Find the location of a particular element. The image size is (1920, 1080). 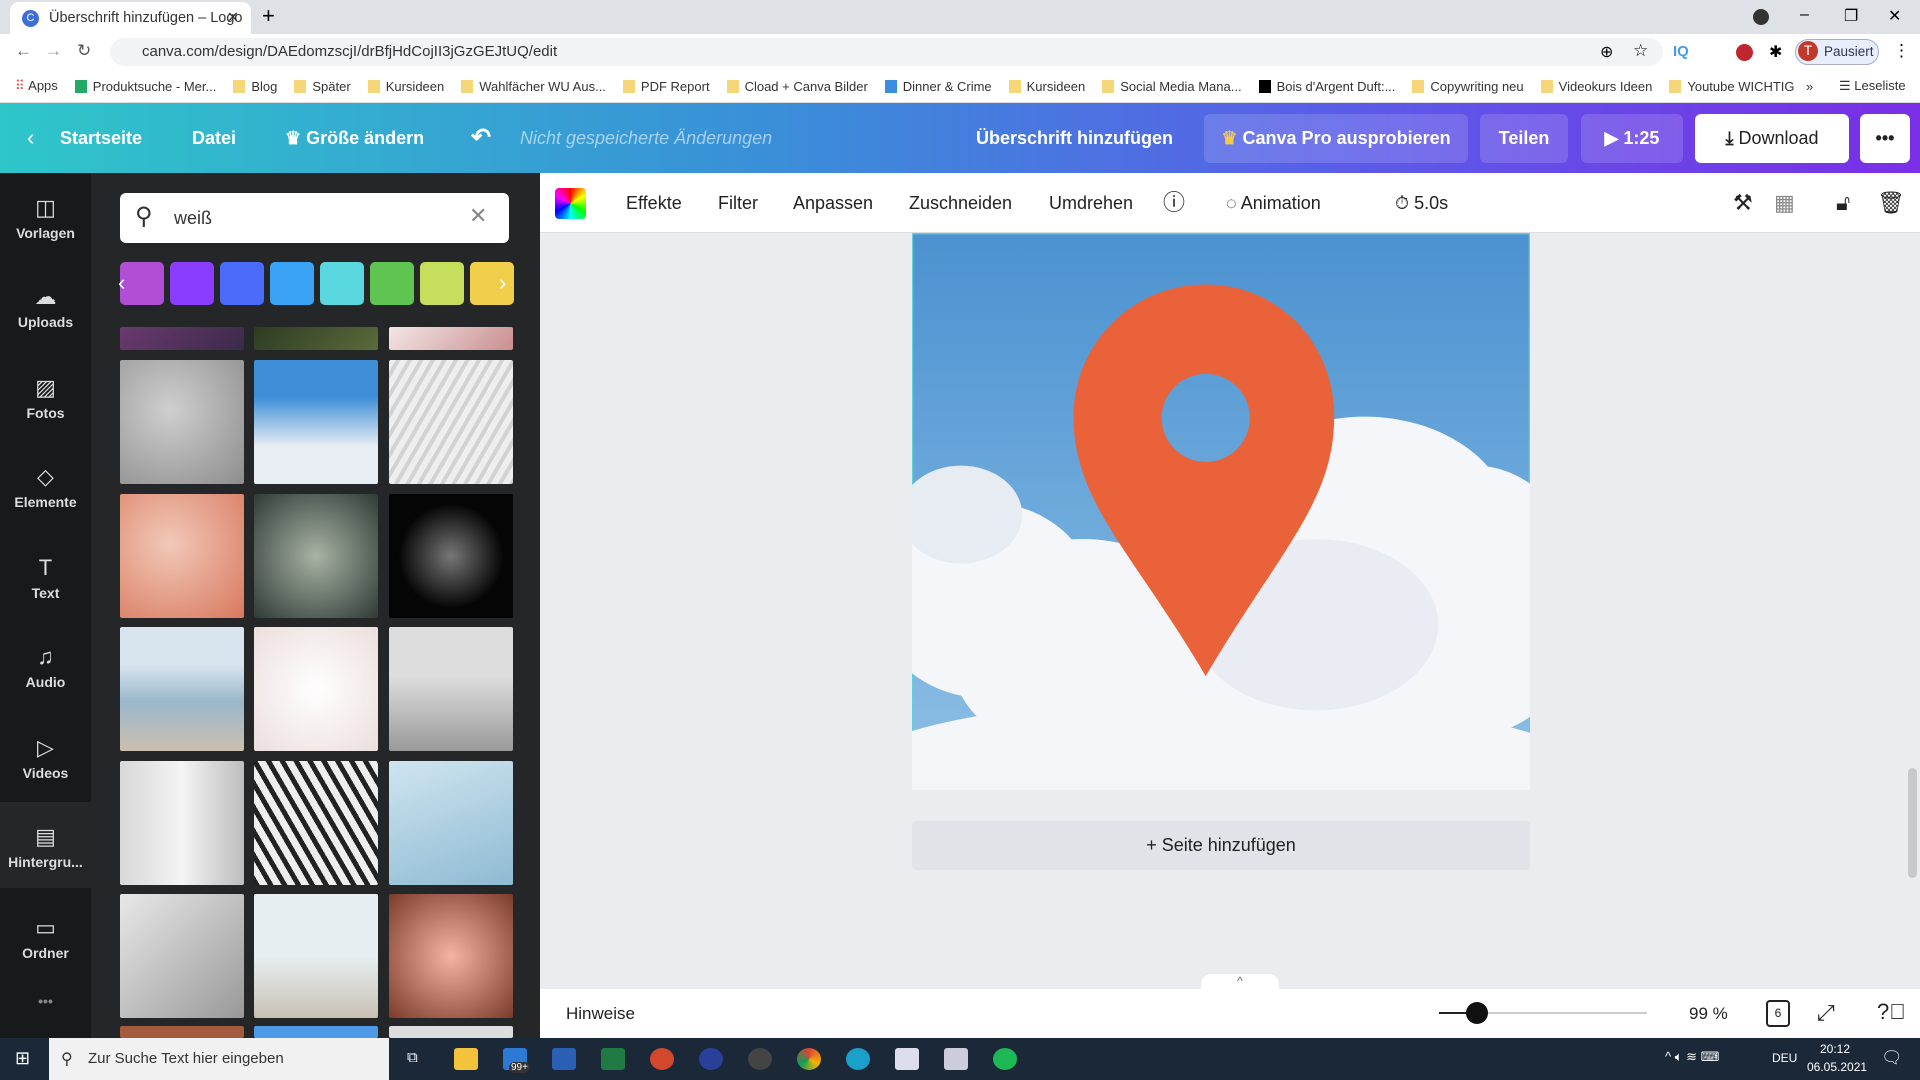

excel-icon is located at coordinates (613, 1059).